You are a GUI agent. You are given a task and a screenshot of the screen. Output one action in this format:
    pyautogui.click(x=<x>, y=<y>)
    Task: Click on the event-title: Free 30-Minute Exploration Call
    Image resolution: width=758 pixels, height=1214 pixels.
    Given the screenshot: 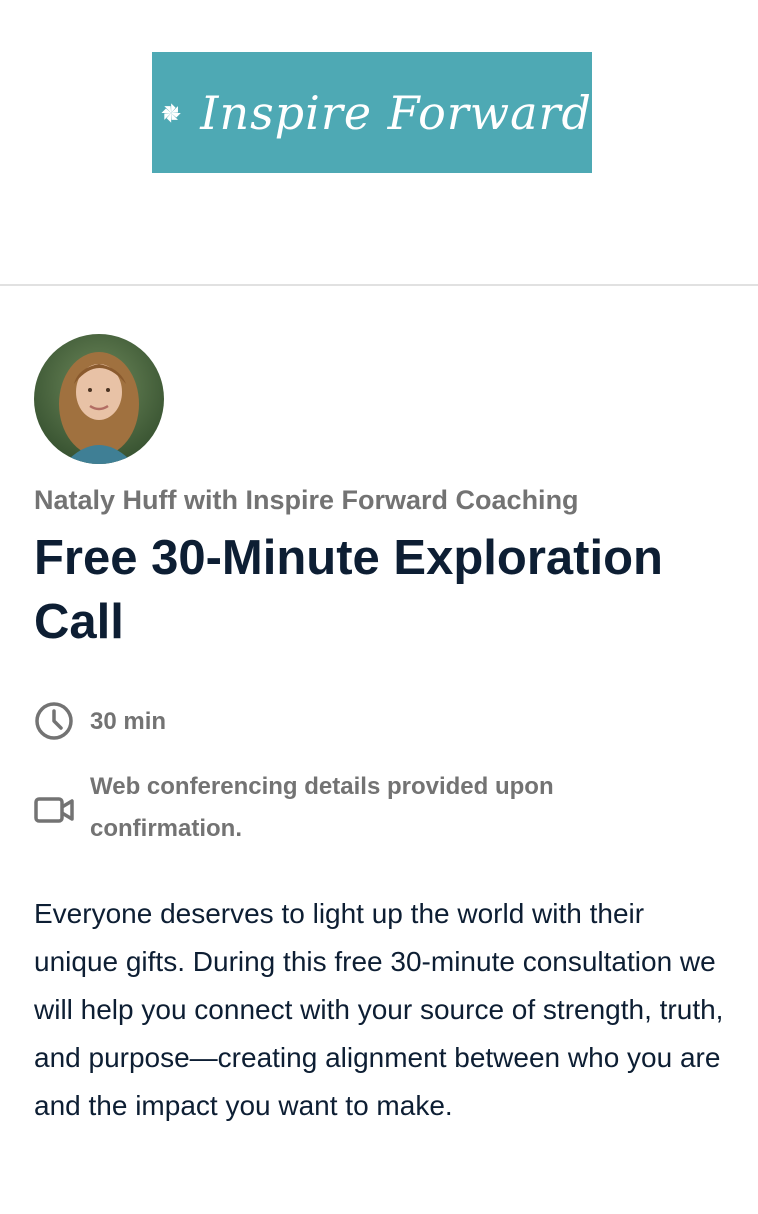 What is the action you would take?
    pyautogui.click(x=348, y=590)
    